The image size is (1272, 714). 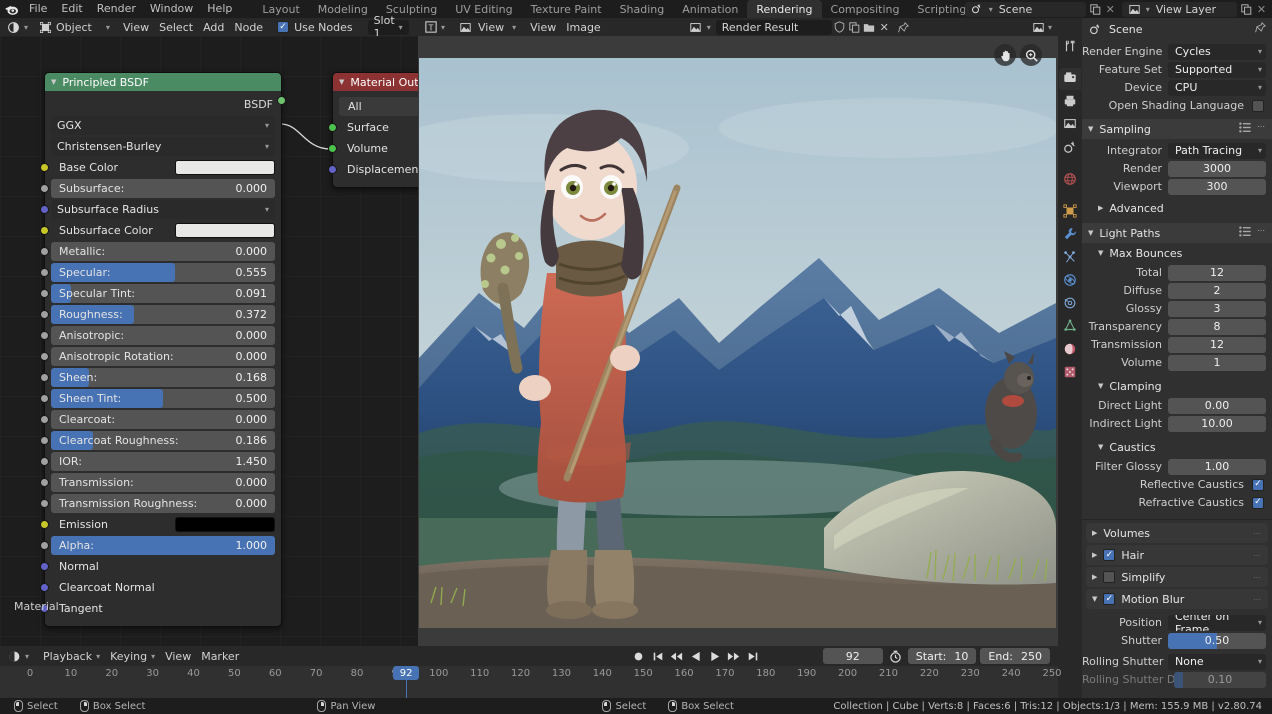 I want to click on workspace-tab-rendering: Rendering, so click(x=784, y=9).